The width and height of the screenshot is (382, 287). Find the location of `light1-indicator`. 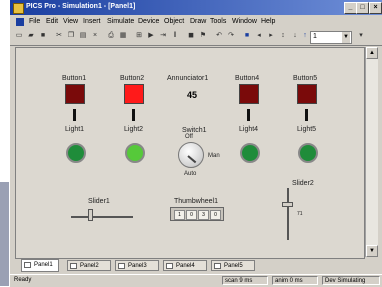

light1-indicator is located at coordinates (76, 153).